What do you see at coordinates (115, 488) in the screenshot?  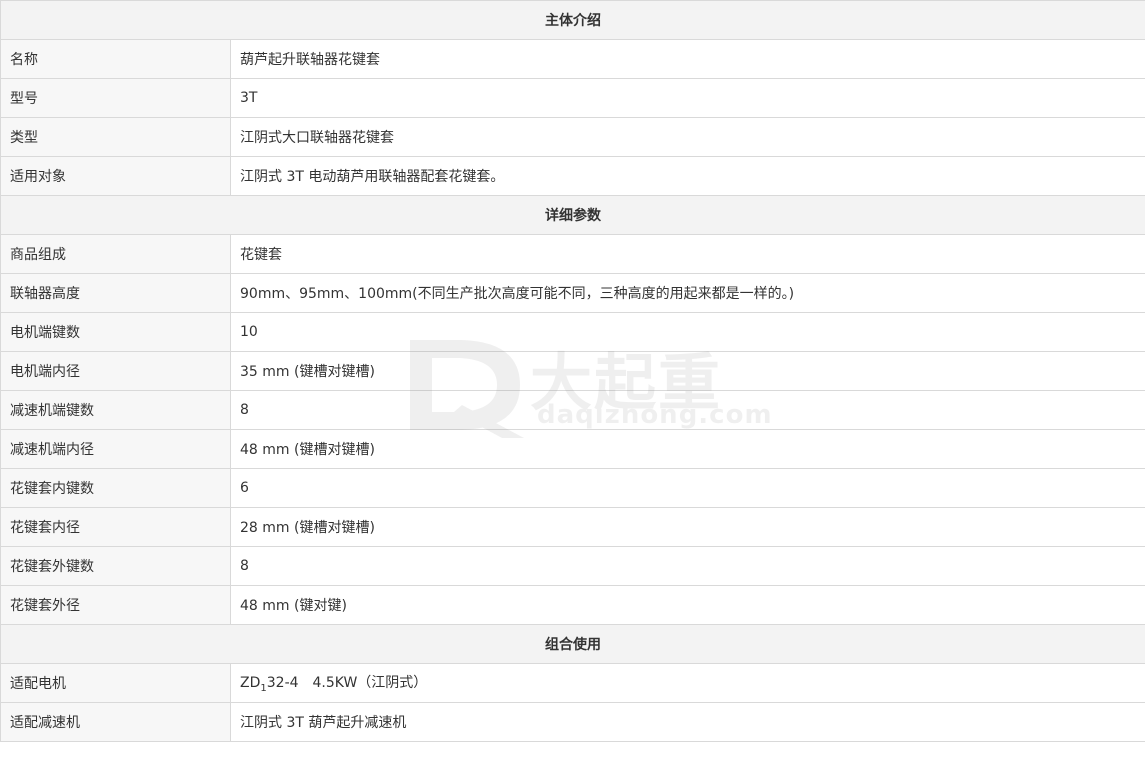 I see `row-label: 花键套内键数` at bounding box center [115, 488].